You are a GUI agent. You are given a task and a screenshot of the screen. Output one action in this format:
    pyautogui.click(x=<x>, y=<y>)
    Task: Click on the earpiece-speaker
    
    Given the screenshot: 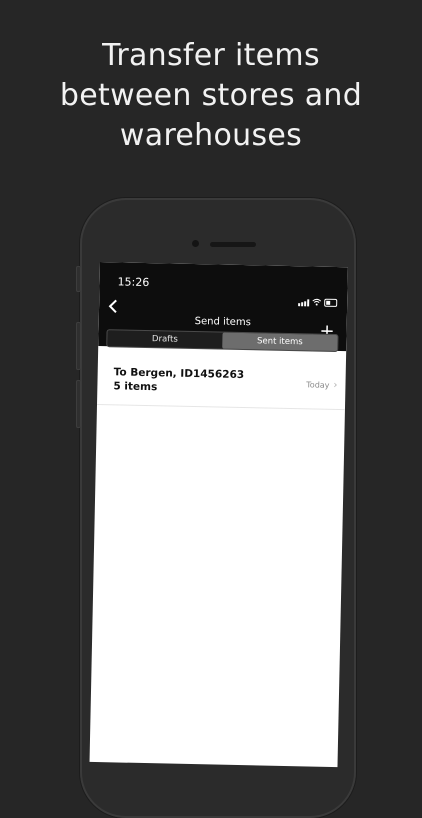 What is the action you would take?
    pyautogui.click(x=233, y=244)
    